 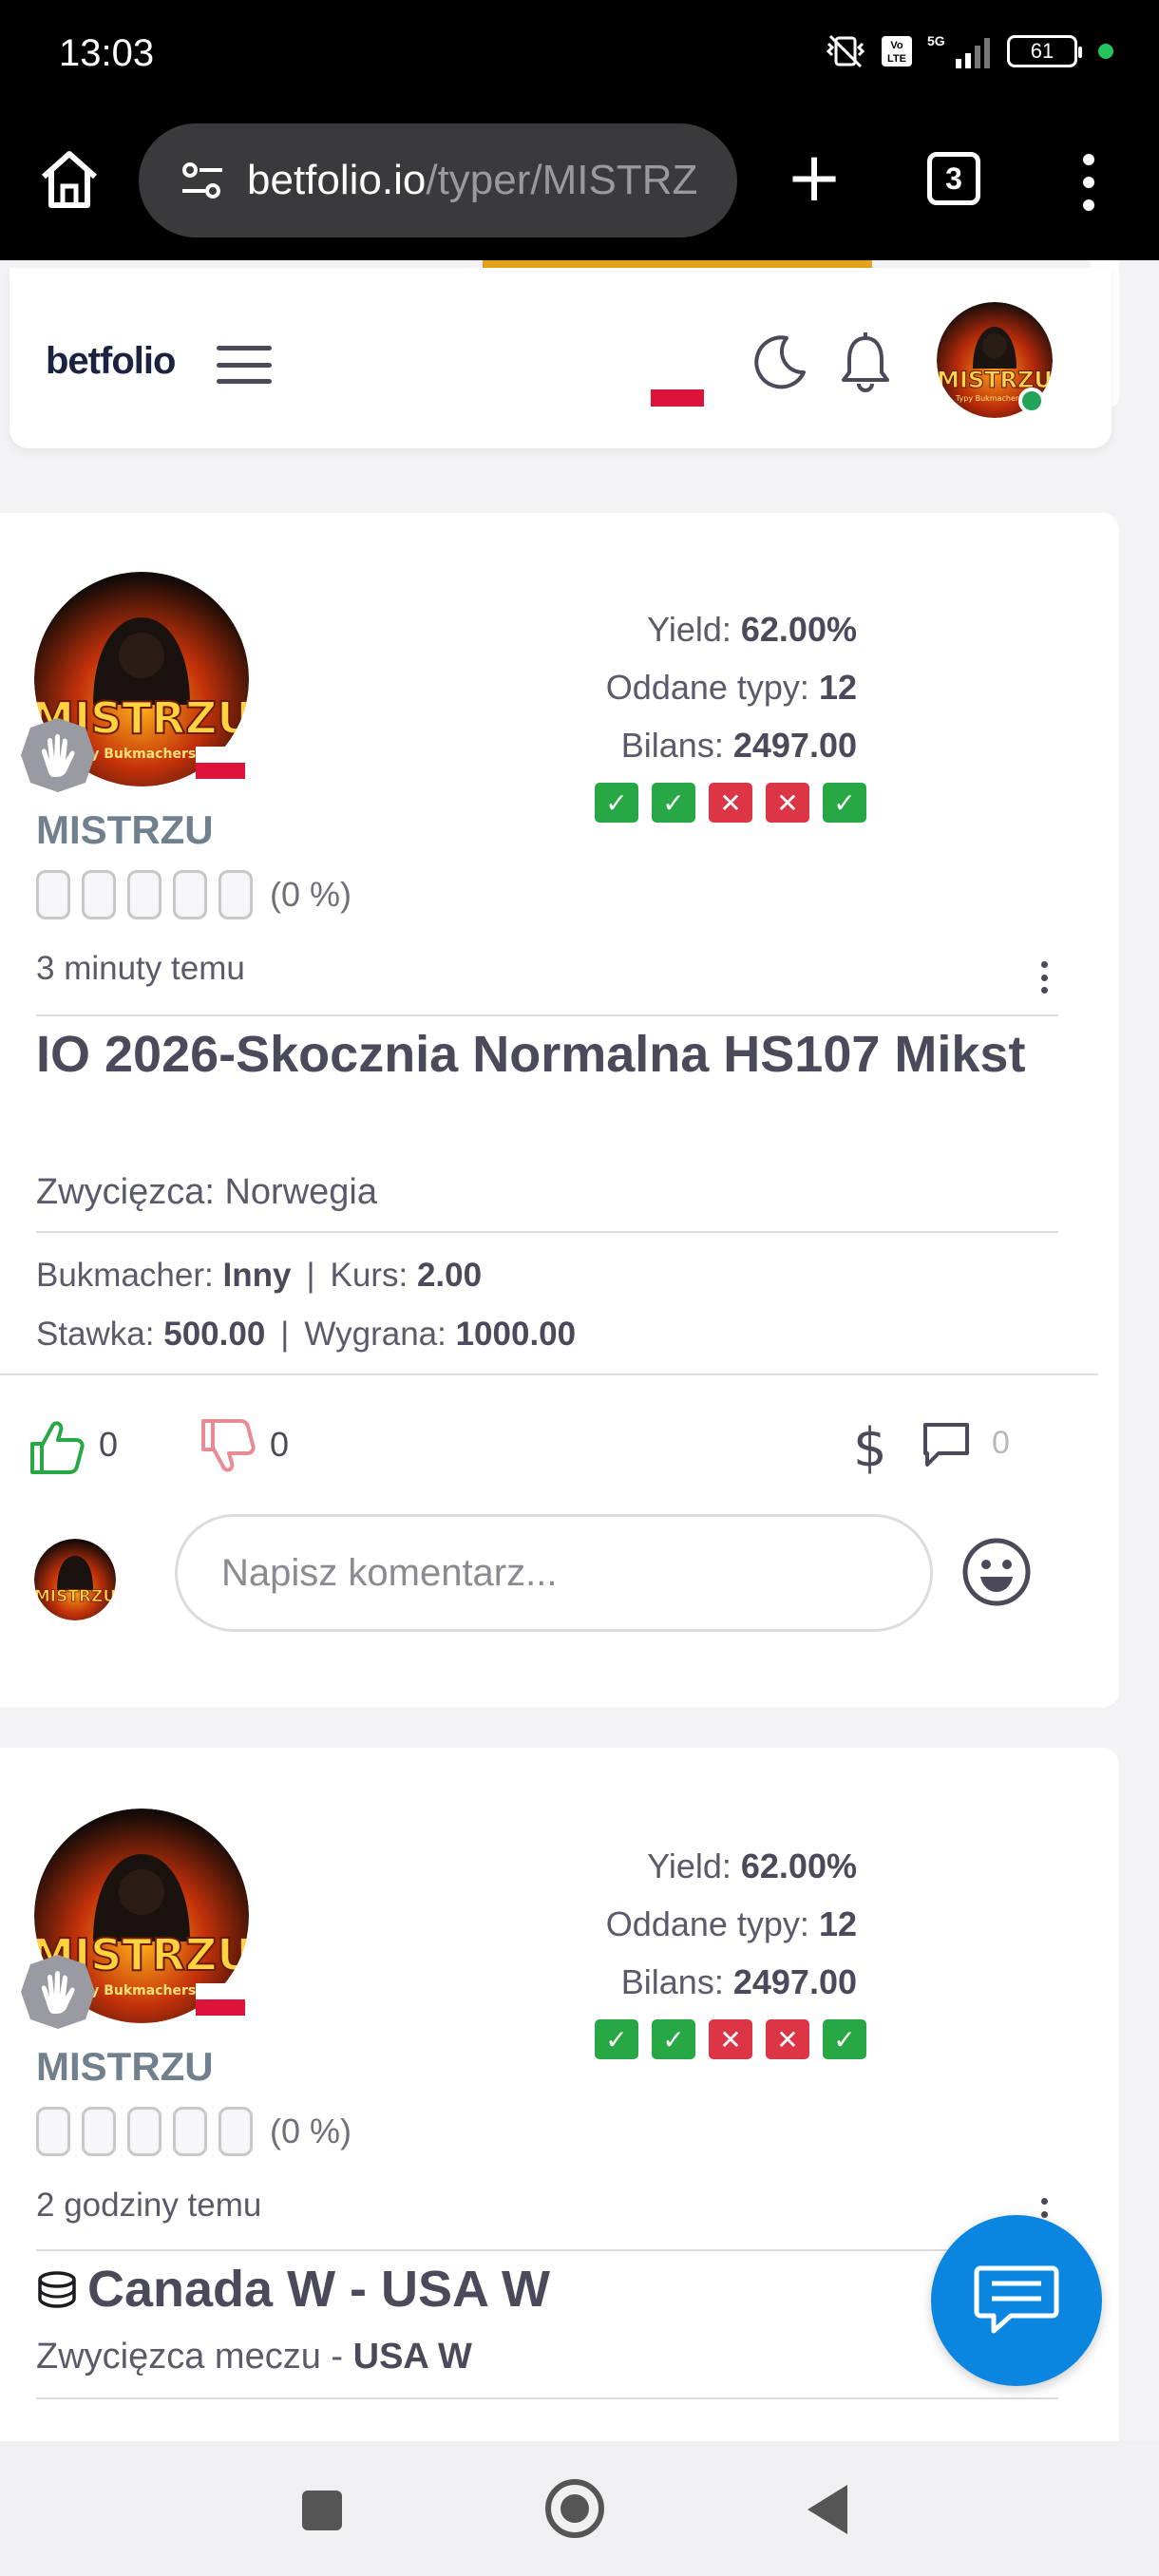 I want to click on tip-pick: Zwycięzca meczu - USA W, so click(x=254, y=2357).